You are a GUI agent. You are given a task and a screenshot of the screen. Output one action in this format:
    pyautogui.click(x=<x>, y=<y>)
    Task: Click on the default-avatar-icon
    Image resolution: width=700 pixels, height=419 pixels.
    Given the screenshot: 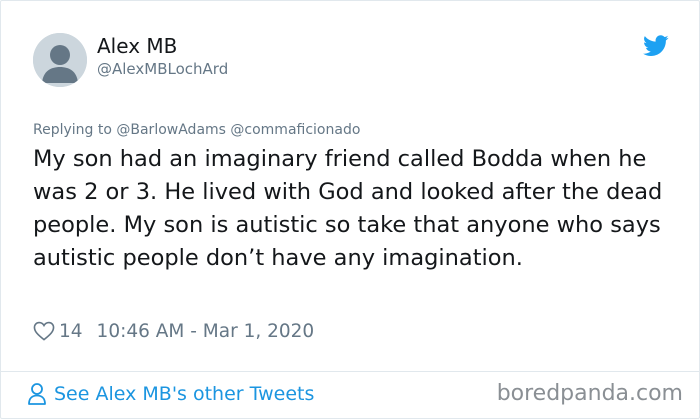 What is the action you would take?
    pyautogui.click(x=60, y=60)
    